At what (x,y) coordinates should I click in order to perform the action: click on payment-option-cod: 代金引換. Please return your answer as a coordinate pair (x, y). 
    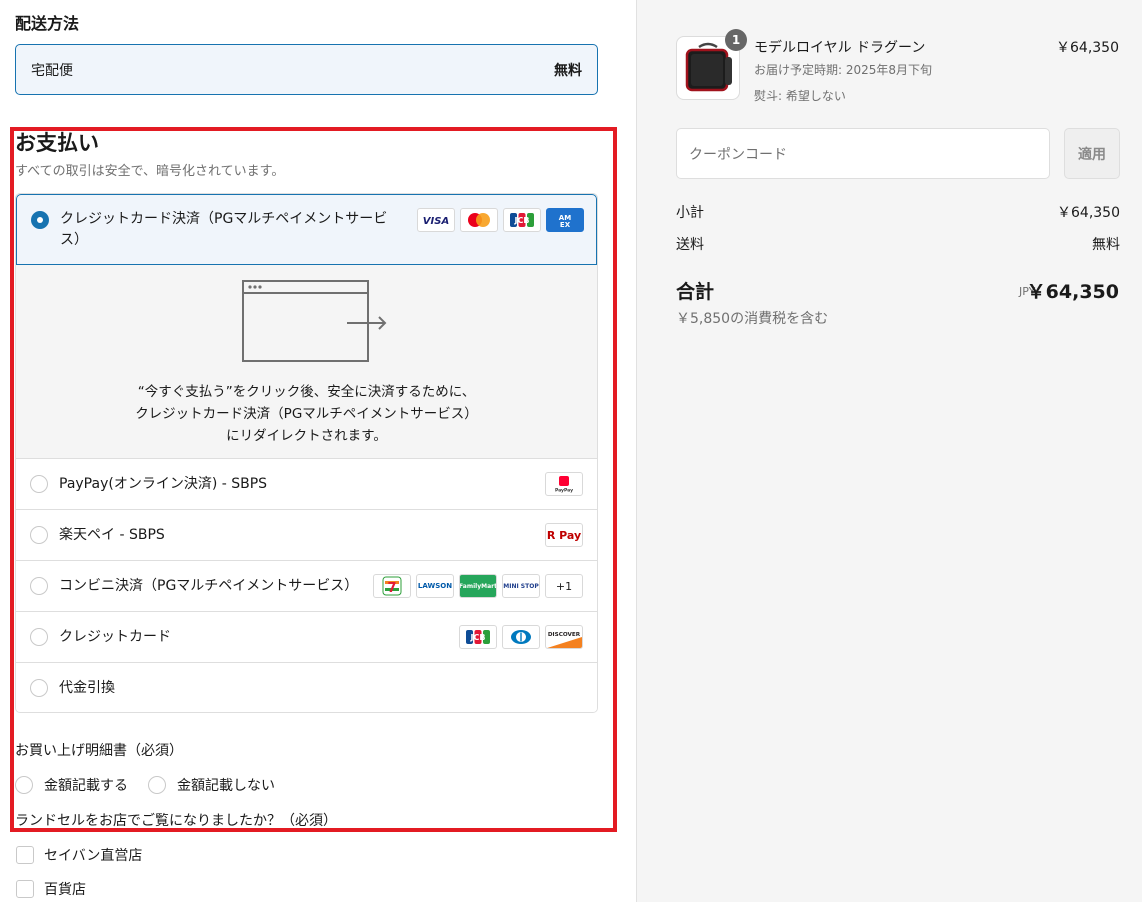
    Looking at the image, I should click on (306, 687).